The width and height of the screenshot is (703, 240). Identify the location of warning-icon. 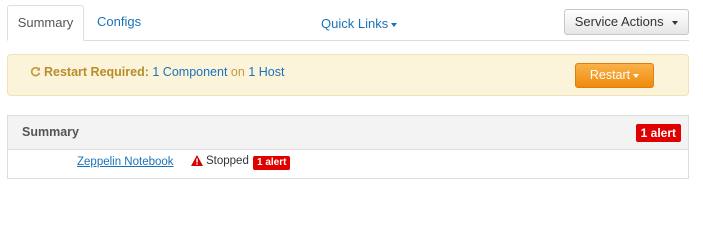
(197, 160).